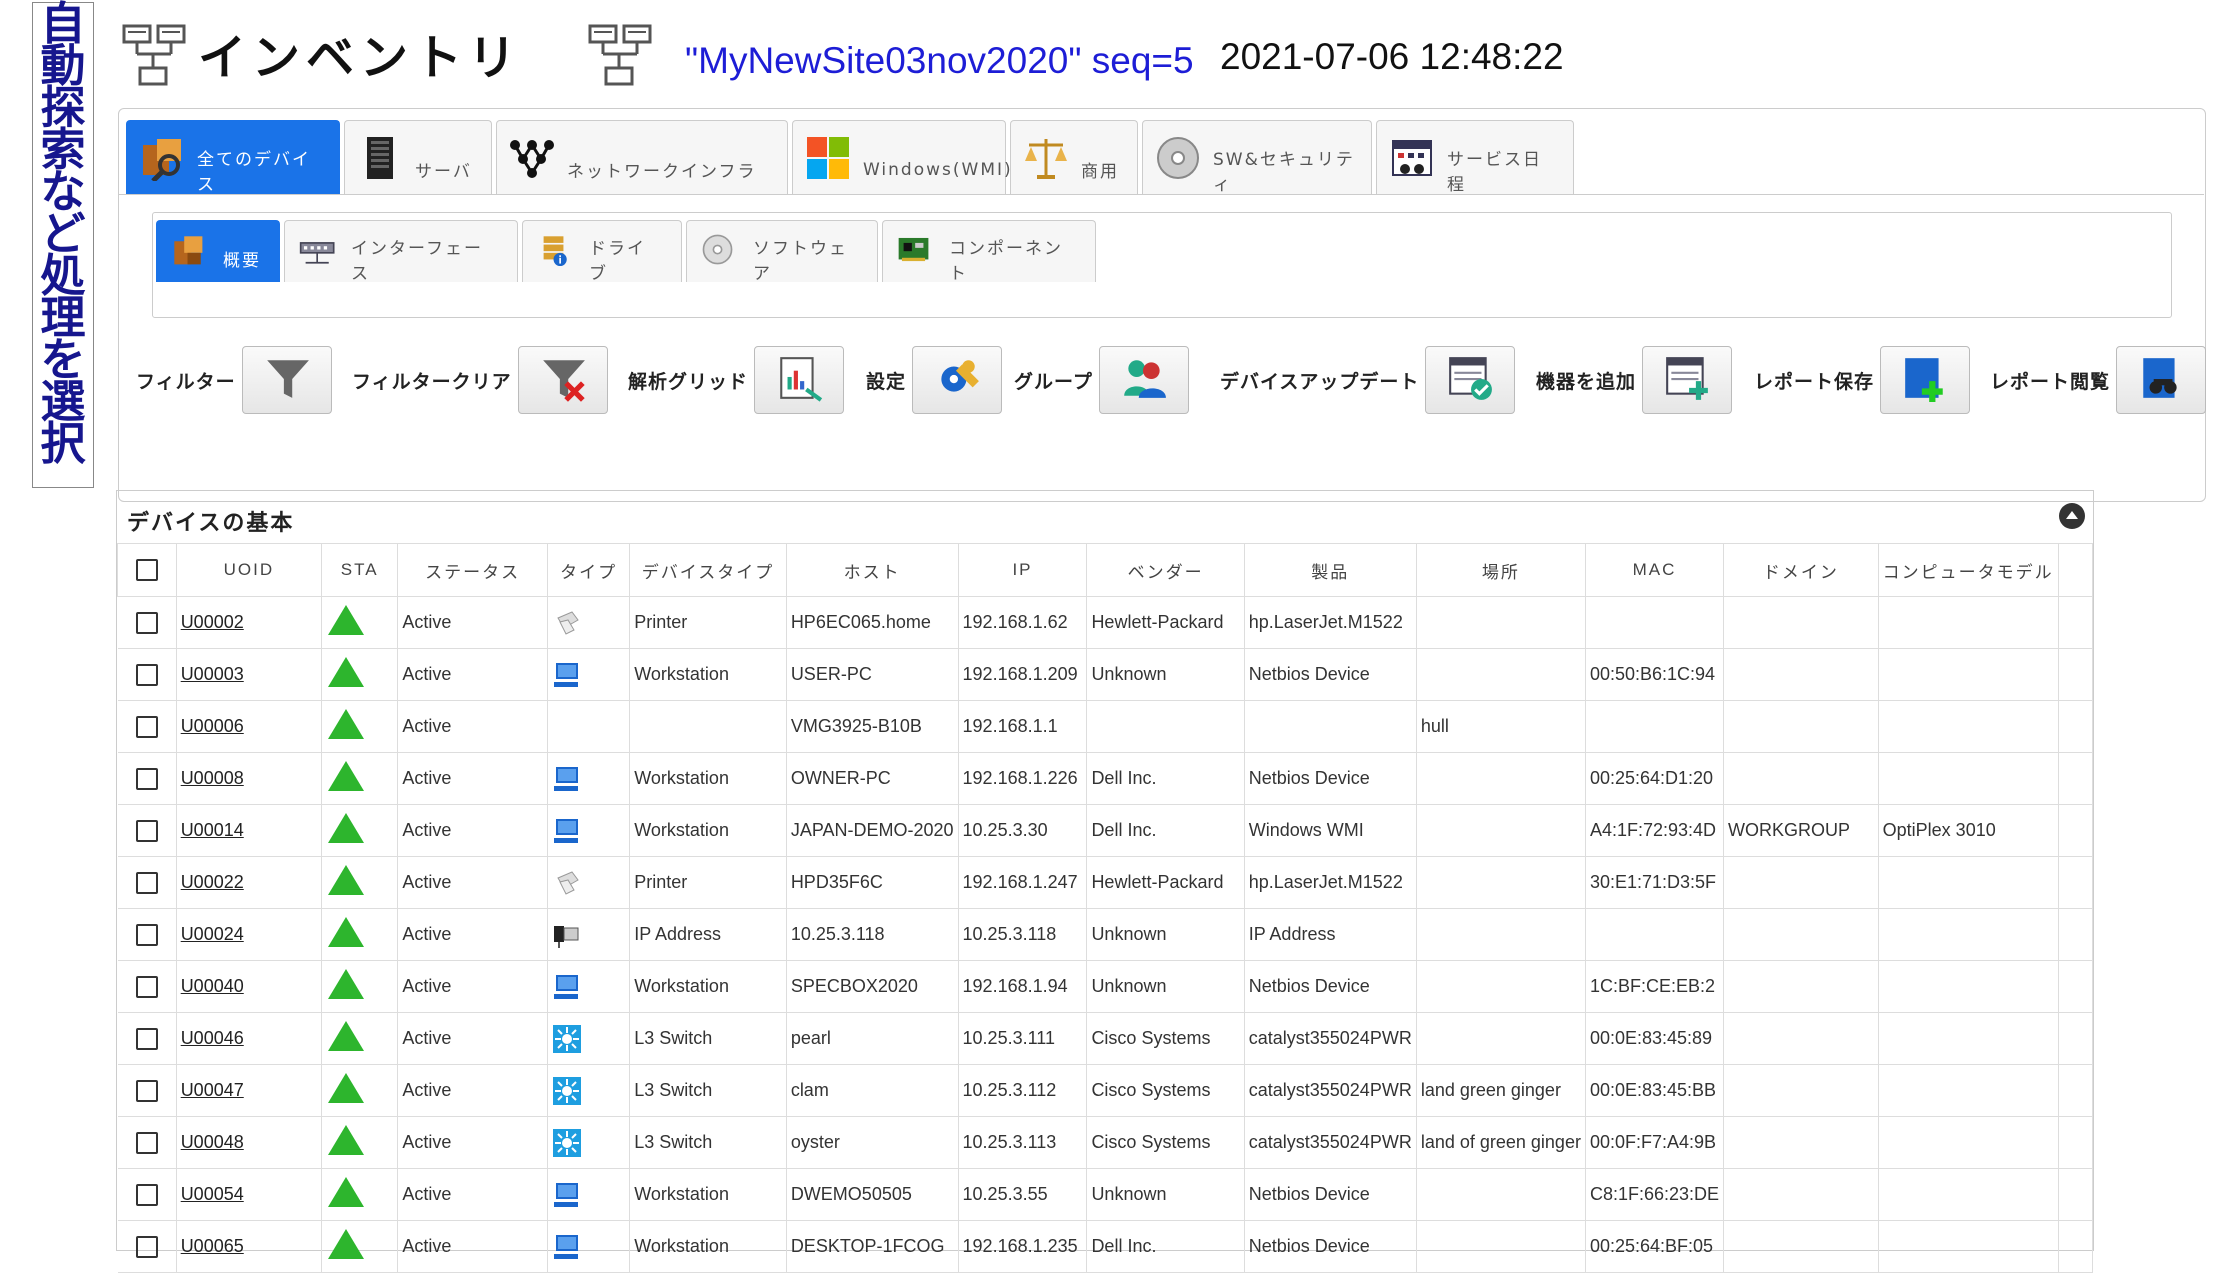 The height and width of the screenshot is (1273, 2218). I want to click on host-cell: oyster, so click(872, 1142).